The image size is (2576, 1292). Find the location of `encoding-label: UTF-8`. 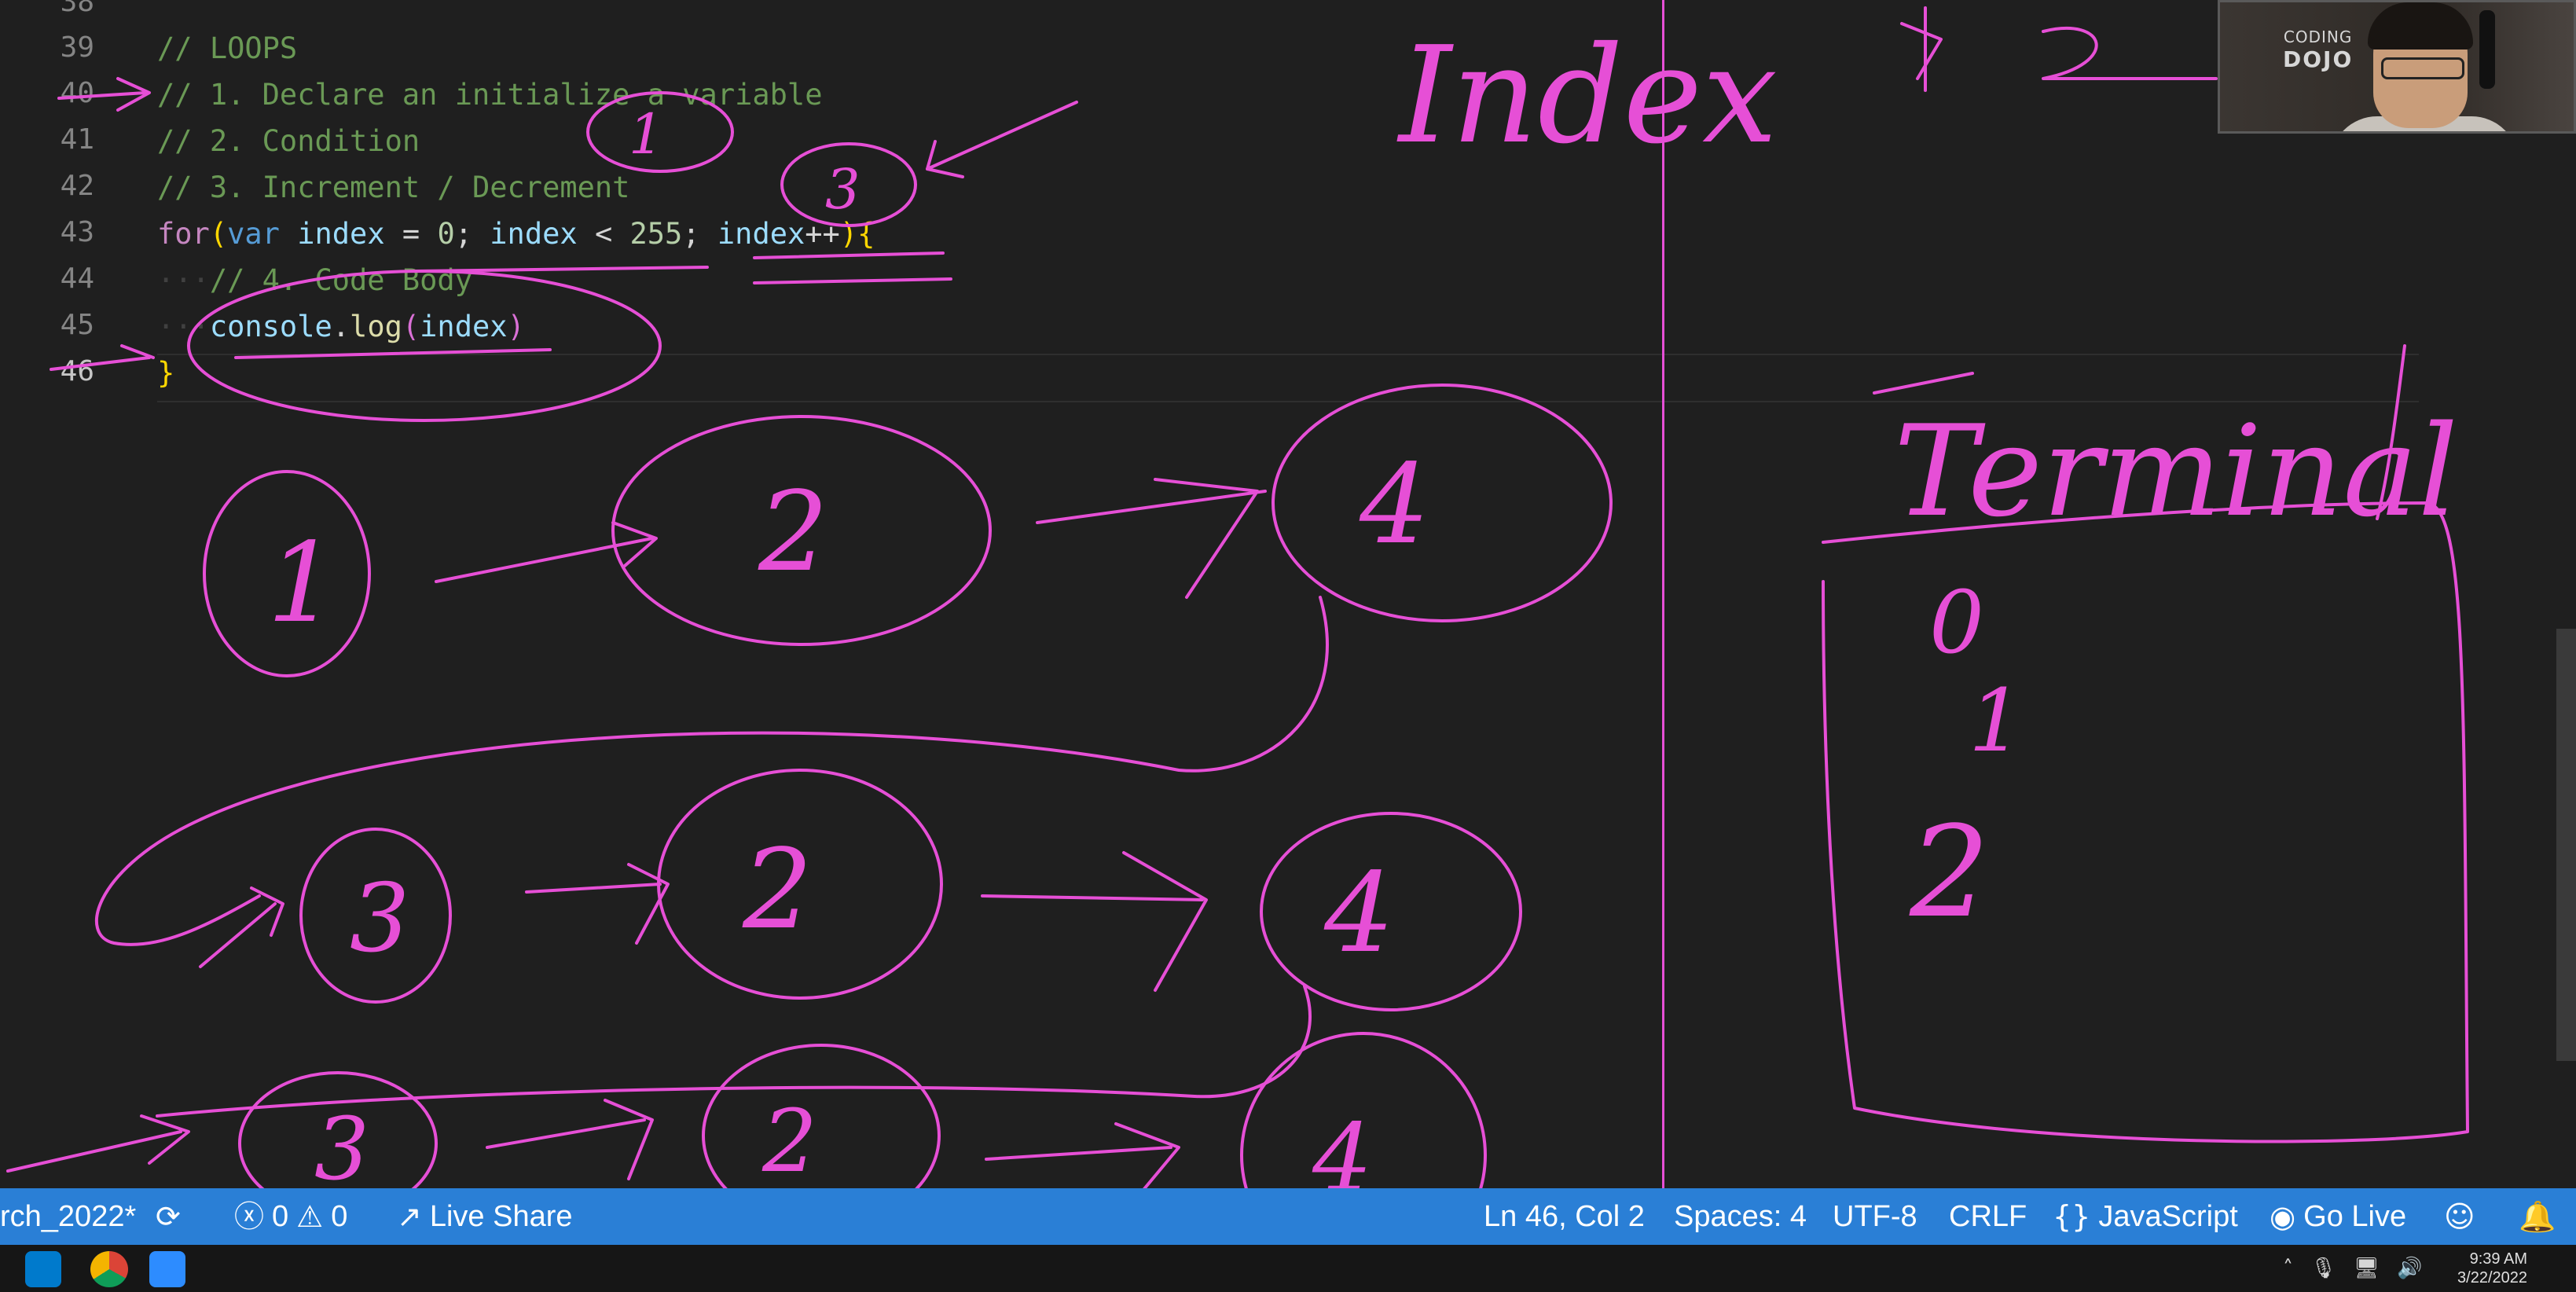

encoding-label: UTF-8 is located at coordinates (1875, 1216).